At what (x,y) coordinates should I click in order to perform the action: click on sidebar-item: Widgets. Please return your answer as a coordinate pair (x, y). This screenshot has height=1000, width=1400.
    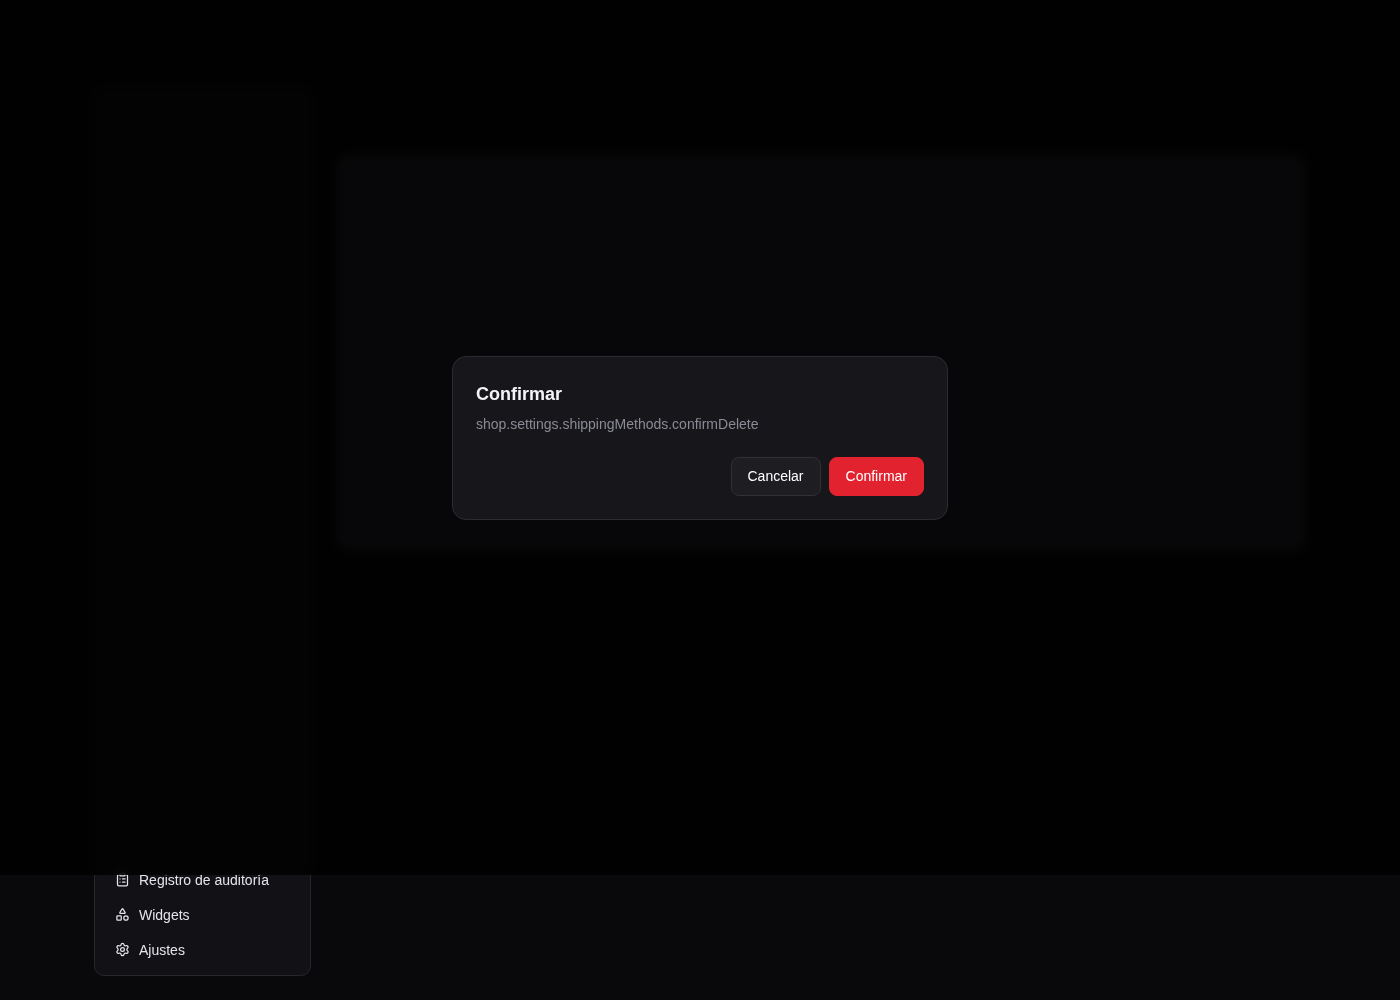
    Looking at the image, I should click on (202, 914).